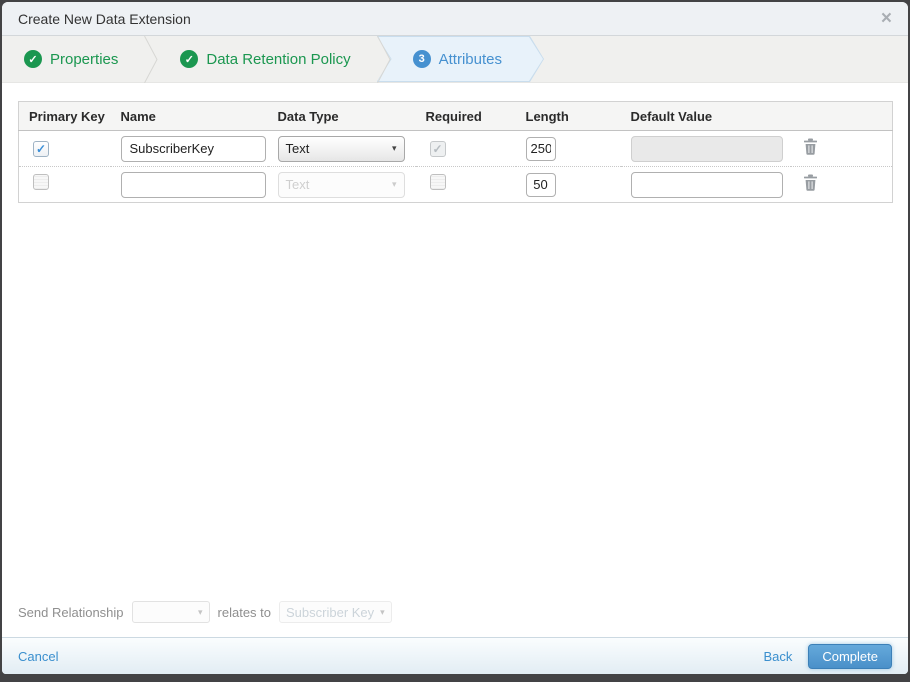 The image size is (910, 682). I want to click on send-relationship-label: Send Relationship, so click(71, 612).